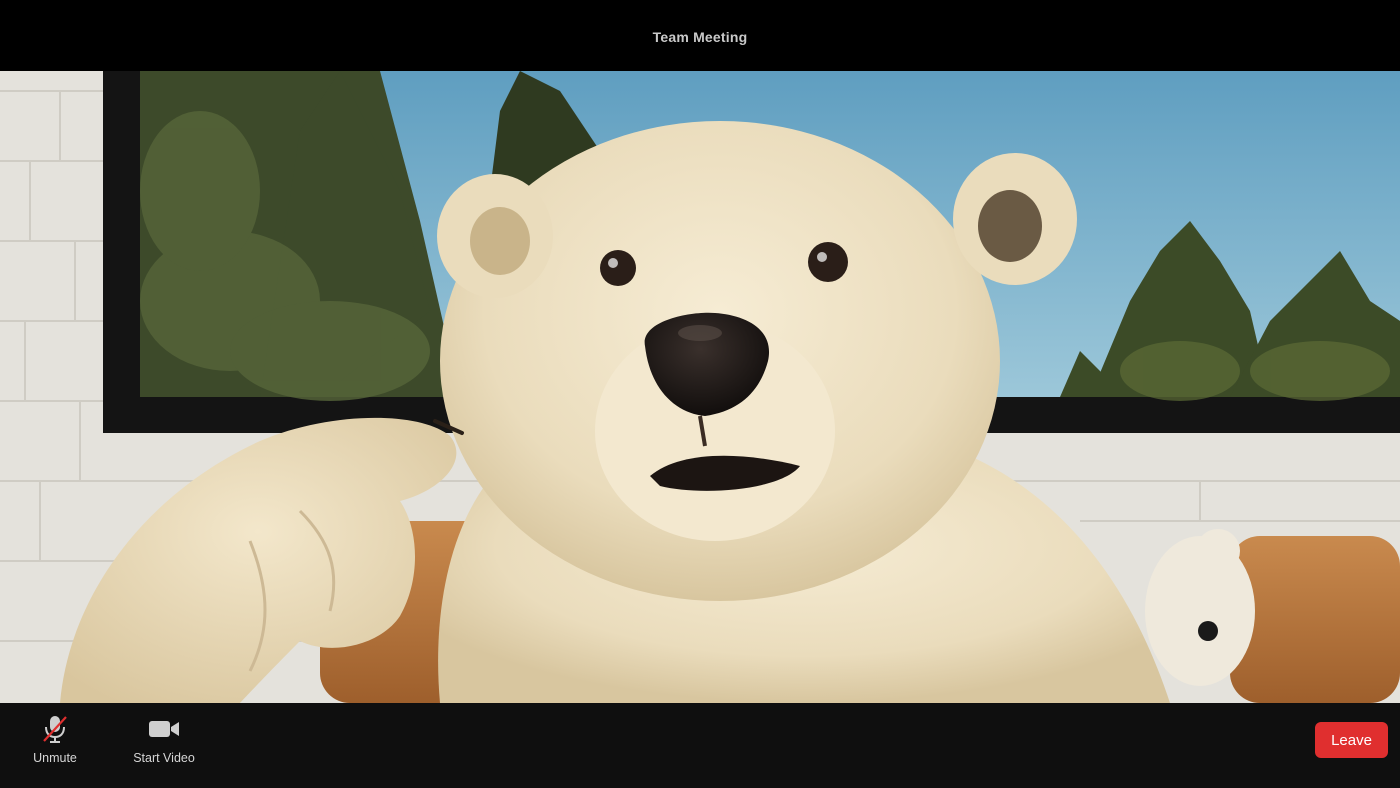 This screenshot has height=788, width=1400. I want to click on start-video-label: Start Video, so click(164, 758).